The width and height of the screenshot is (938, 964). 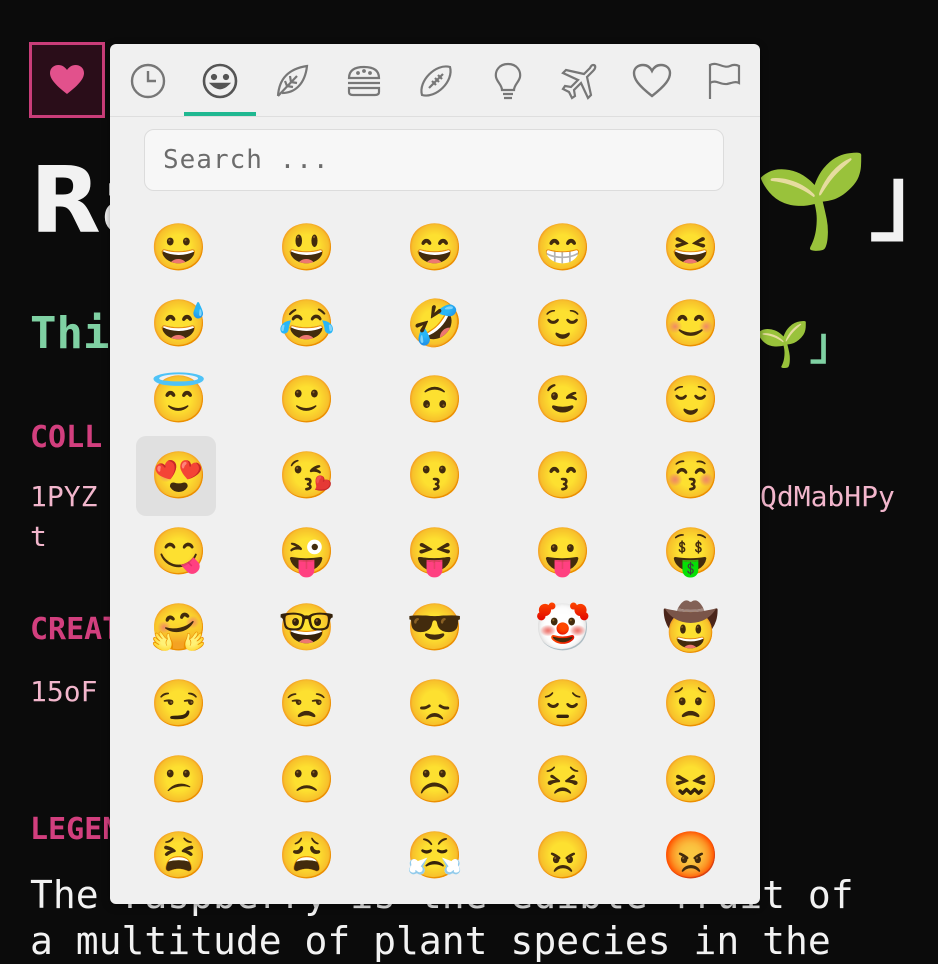 What do you see at coordinates (200, 323) in the screenshot?
I see `emoji-item: 😅` at bounding box center [200, 323].